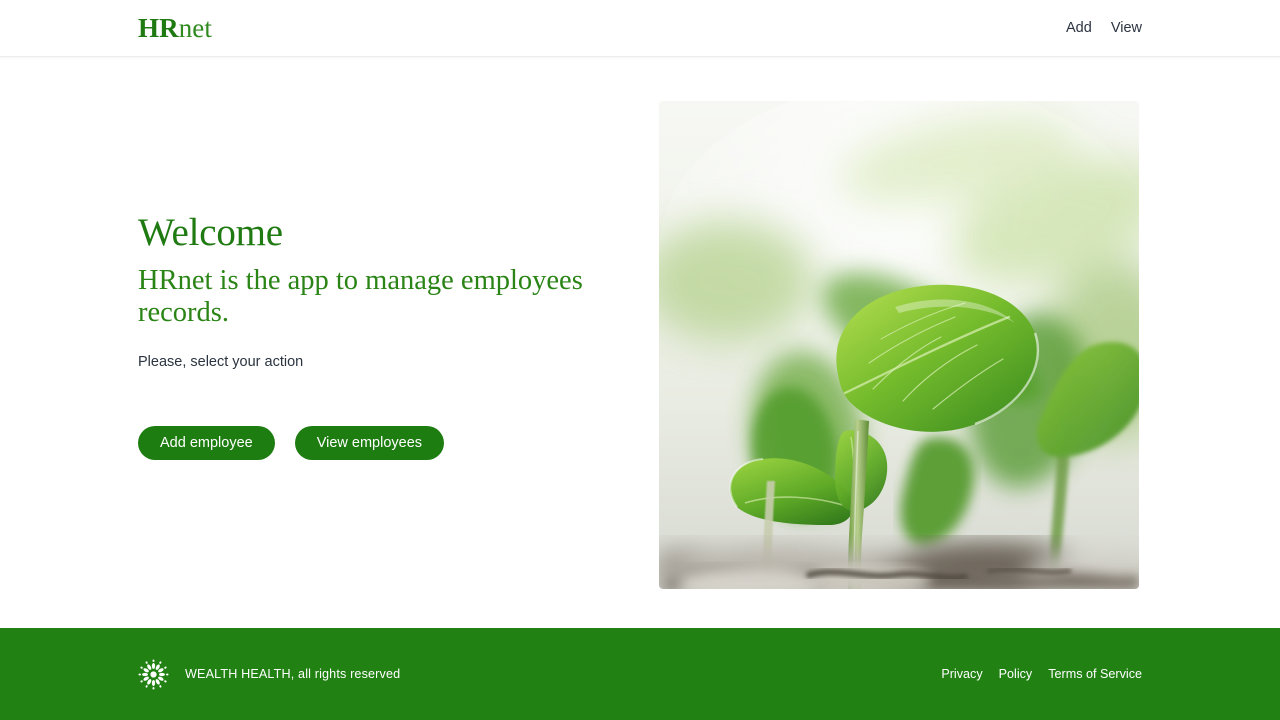  I want to click on footer-copyright: WEALTH HEALTH, all rights reserved, so click(293, 674).